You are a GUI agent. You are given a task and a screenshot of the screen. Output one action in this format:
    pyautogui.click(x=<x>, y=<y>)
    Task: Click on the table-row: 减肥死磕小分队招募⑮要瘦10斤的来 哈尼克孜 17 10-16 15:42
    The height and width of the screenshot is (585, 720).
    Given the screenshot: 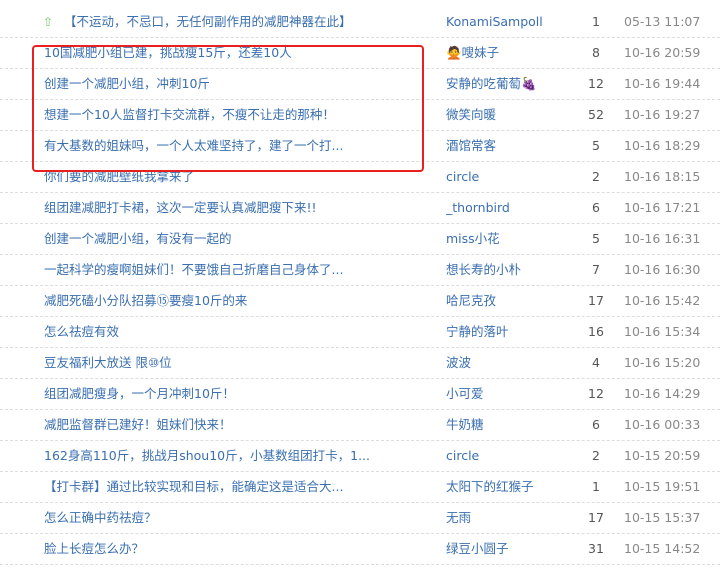 What is the action you would take?
    pyautogui.click(x=360, y=301)
    